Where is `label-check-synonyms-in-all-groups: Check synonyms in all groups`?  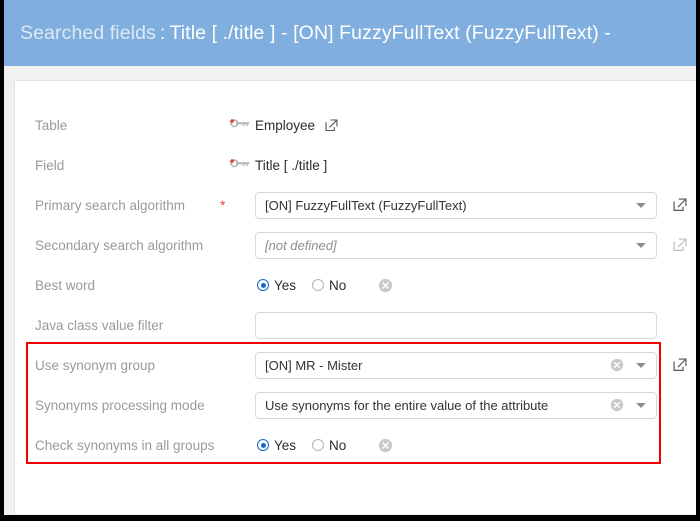
label-check-synonyms-in-all-groups: Check synonyms in all groups is located at coordinates (125, 445).